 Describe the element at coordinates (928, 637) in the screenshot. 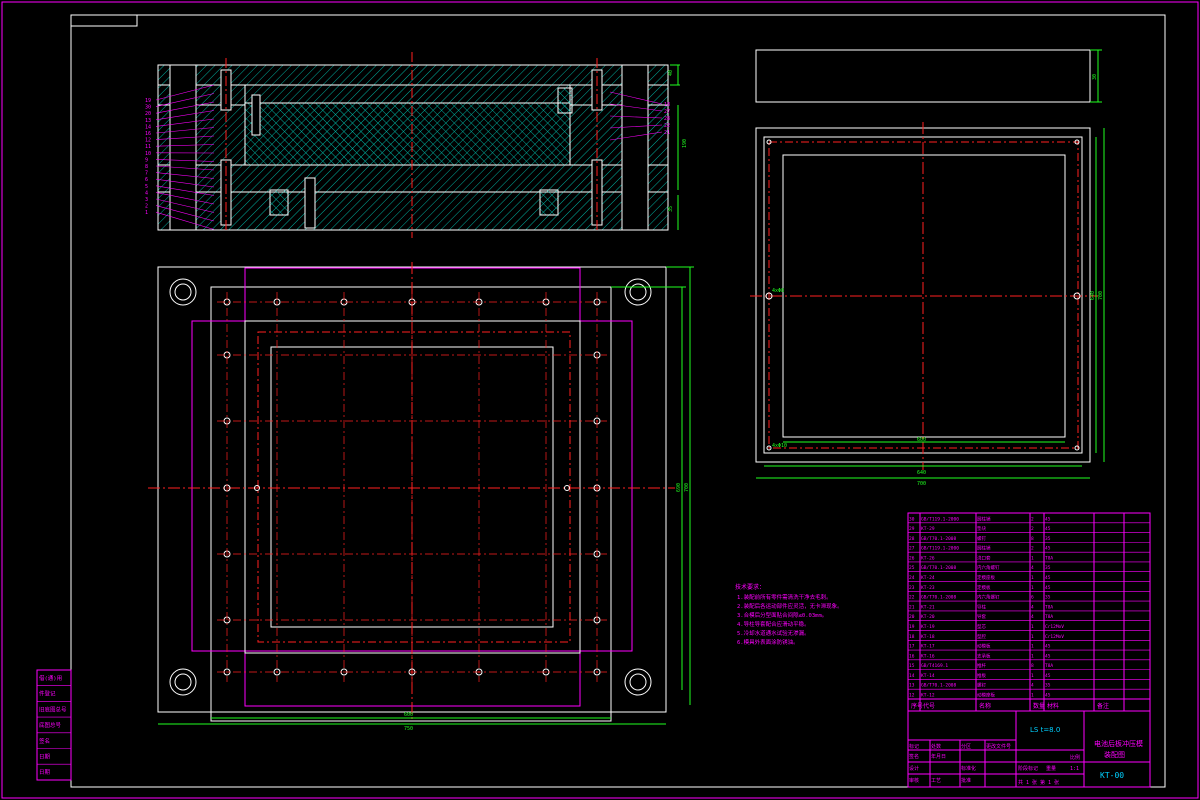

I see `bom-cell: KT-18` at that location.